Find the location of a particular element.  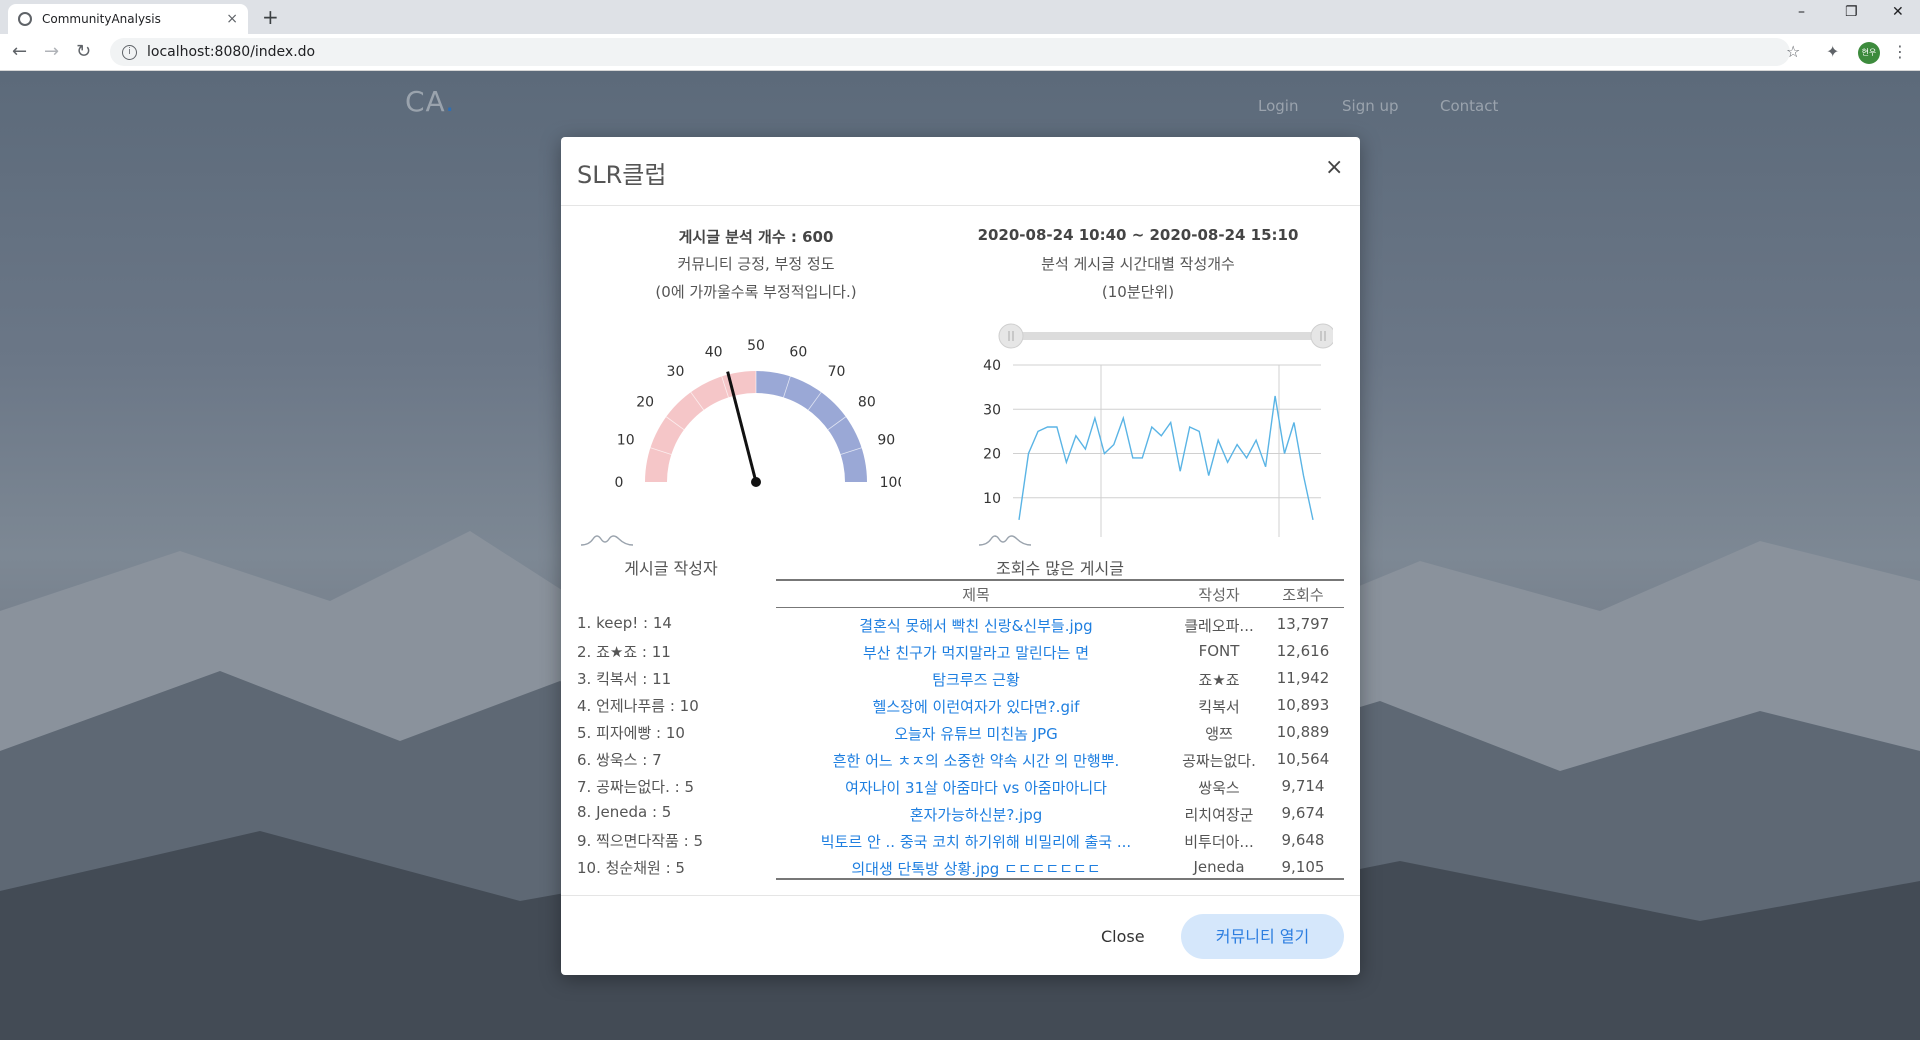

post-writer: 죠★죠 is located at coordinates (1219, 680).